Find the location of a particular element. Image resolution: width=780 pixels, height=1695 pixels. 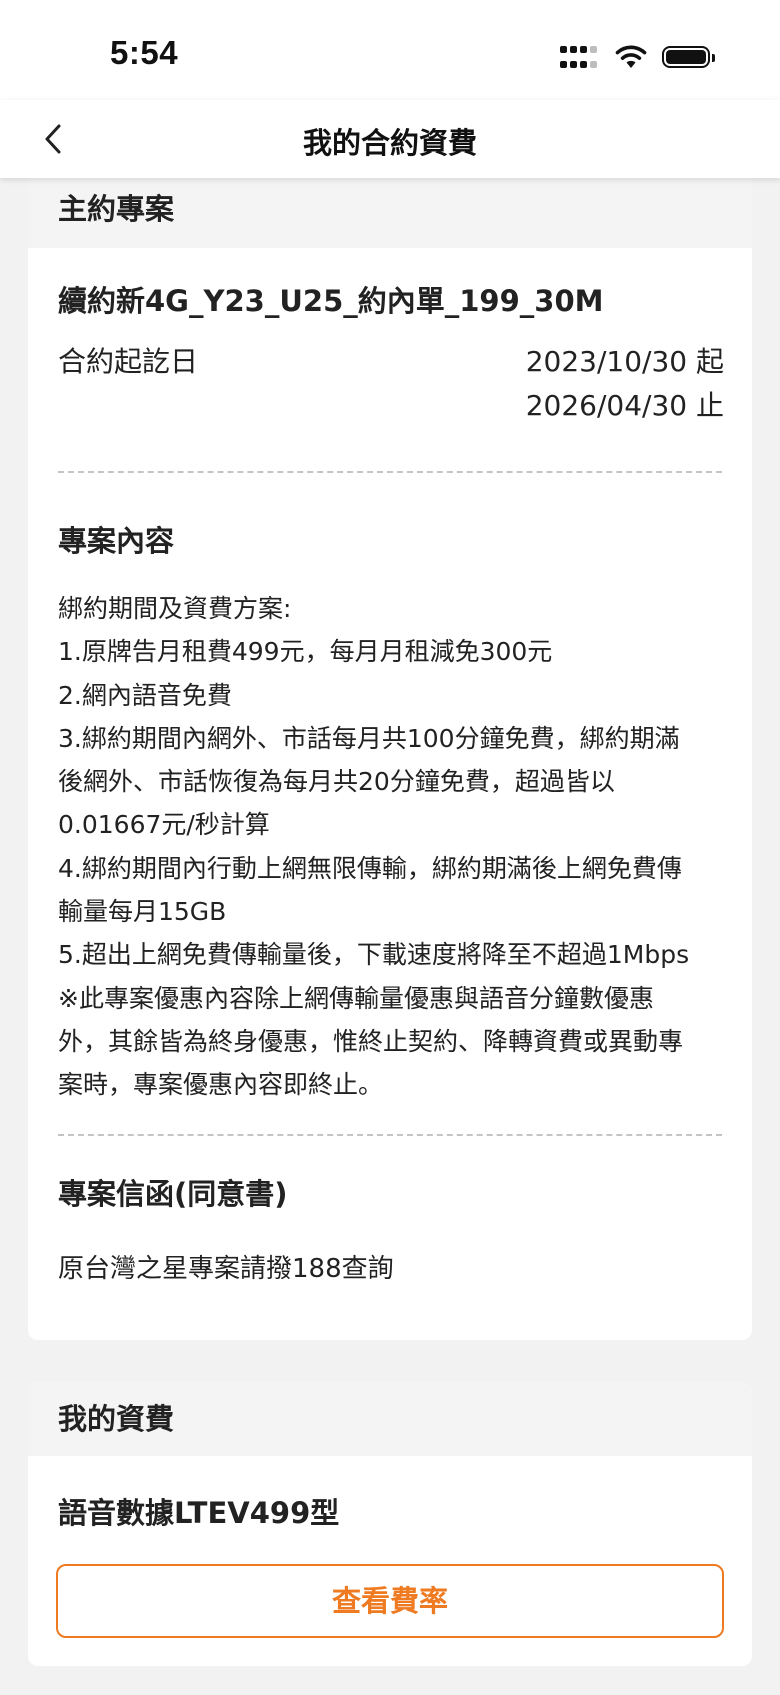

plan-content-line: 2.網內語音免費 is located at coordinates (145, 695).